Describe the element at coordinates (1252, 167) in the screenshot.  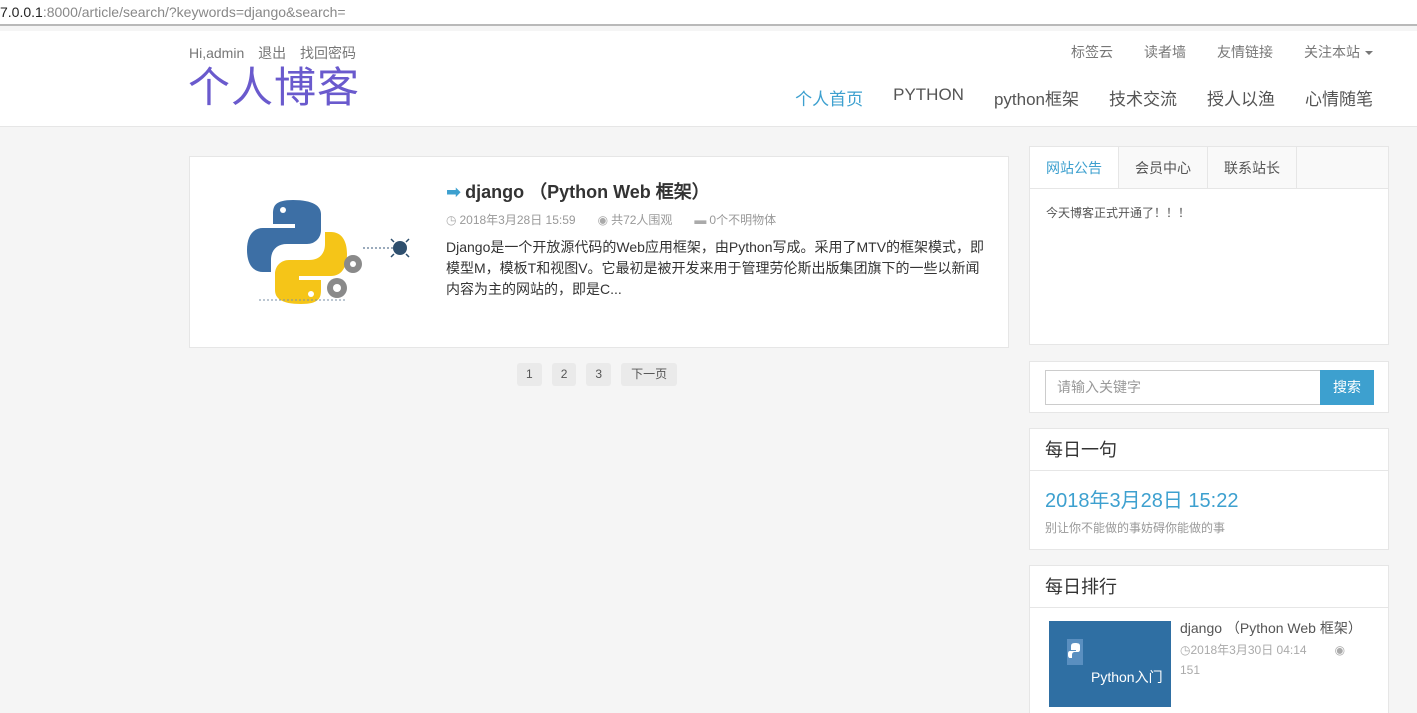
I see `tab-contact: 联系站长` at that location.